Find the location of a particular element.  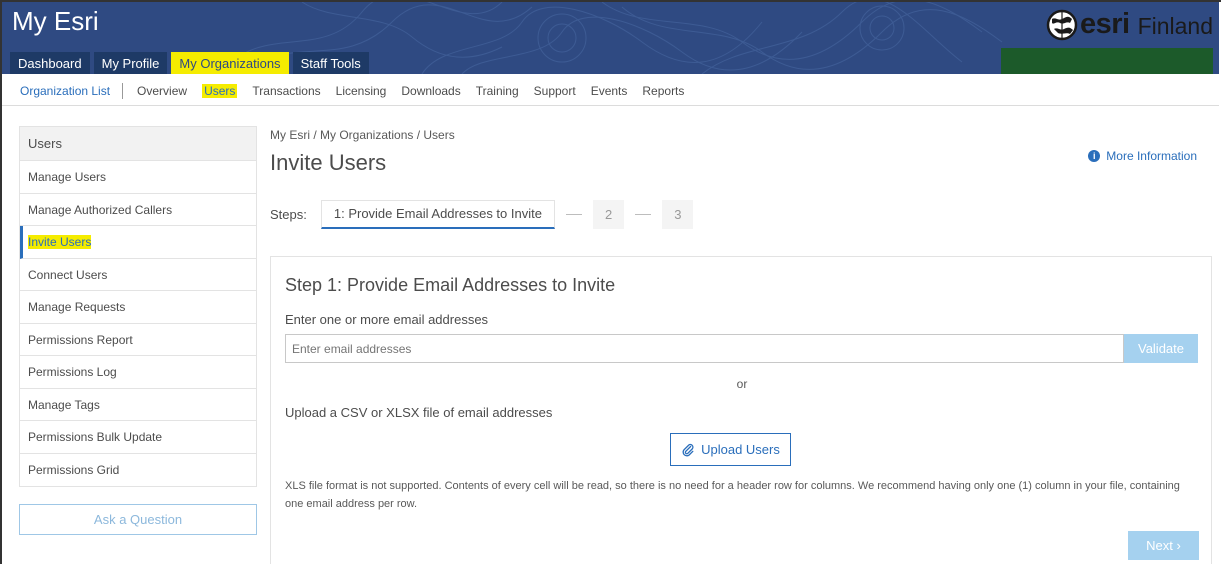

subnav-support: Support is located at coordinates (555, 91).